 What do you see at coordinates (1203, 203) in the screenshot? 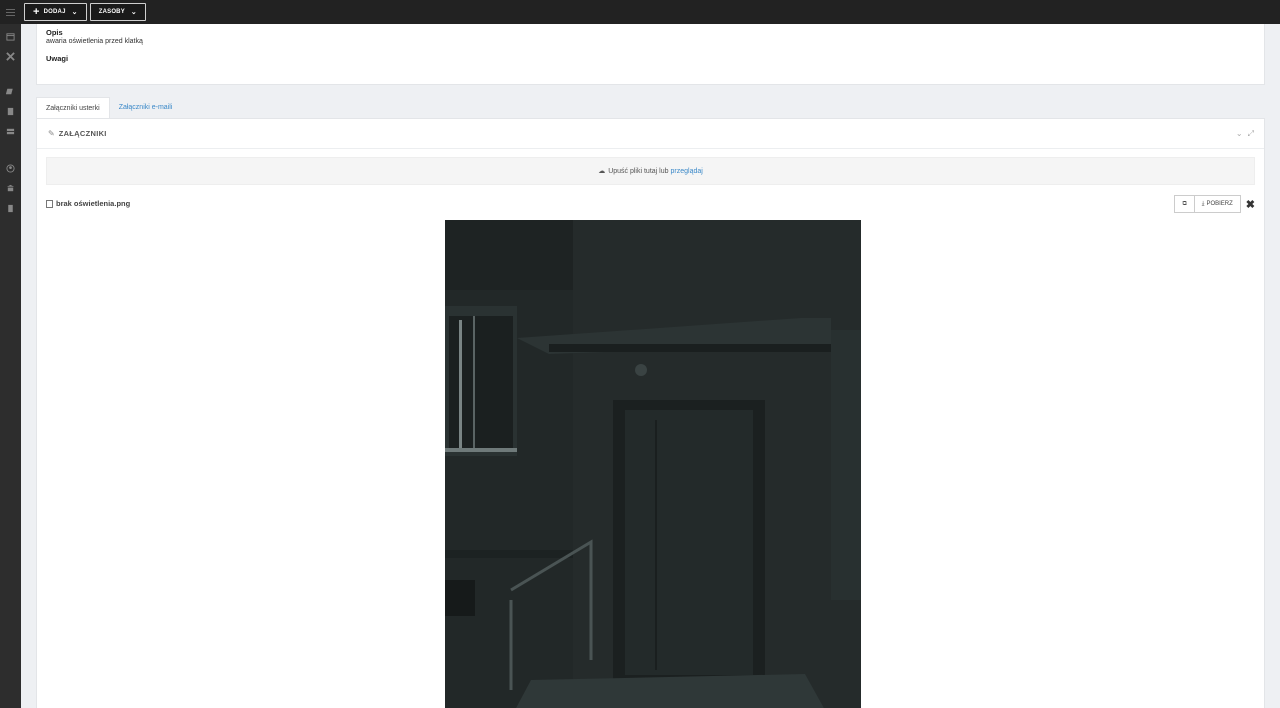
I see `download-icon: ⤓` at bounding box center [1203, 203].